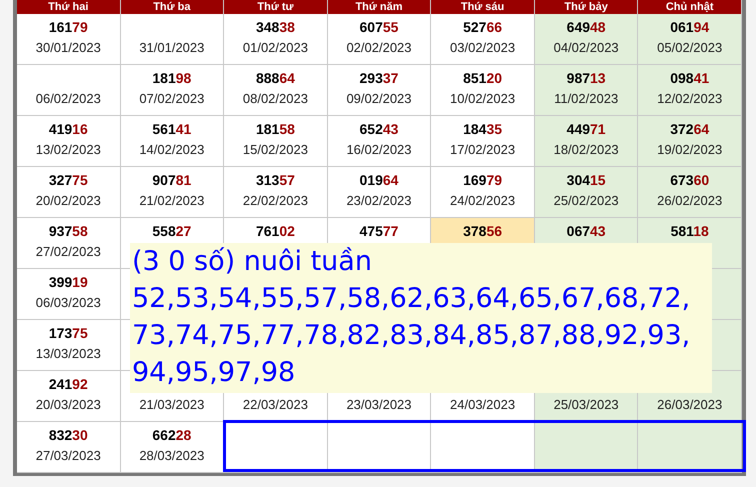 This screenshot has height=487, width=756. Describe the element at coordinates (379, 404) in the screenshot. I see `draw-date: 23/03/2023` at that location.